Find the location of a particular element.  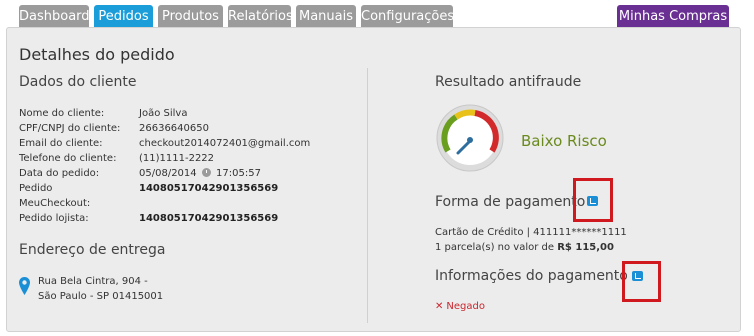

customer-heading: Dados do cliente is located at coordinates (78, 82).